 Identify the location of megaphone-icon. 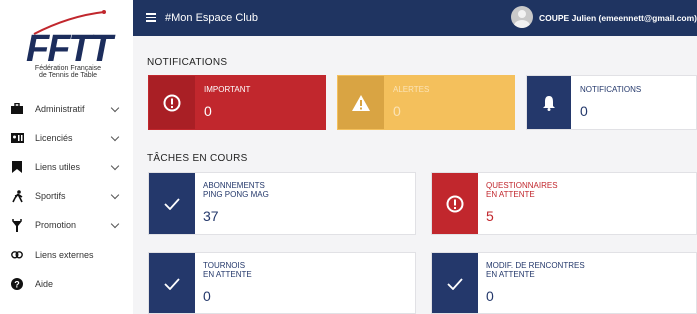
(17, 225).